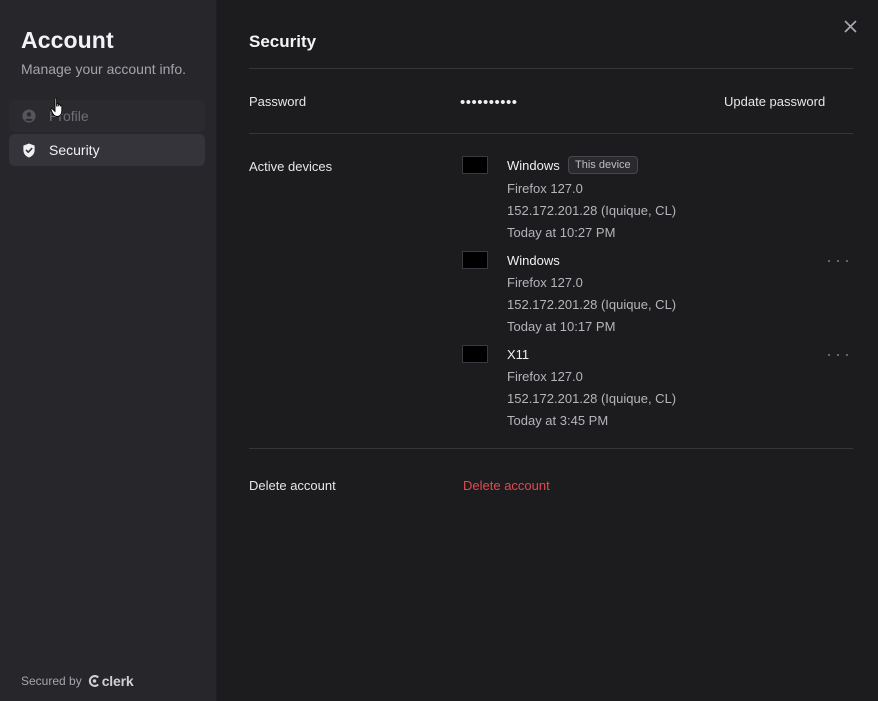 This screenshot has height=701, width=878. Describe the element at coordinates (506, 485) in the screenshot. I see `delete-account-button: Delete account` at that location.